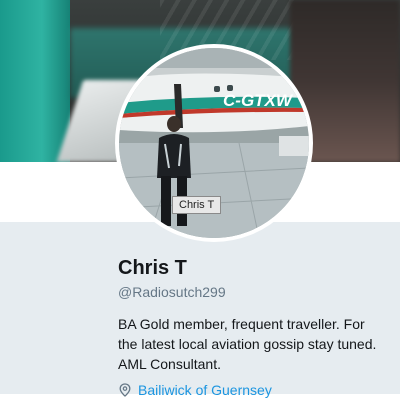 This screenshot has height=398, width=400. Describe the element at coordinates (35, 81) in the screenshot. I see `banner-teal-wall` at that location.